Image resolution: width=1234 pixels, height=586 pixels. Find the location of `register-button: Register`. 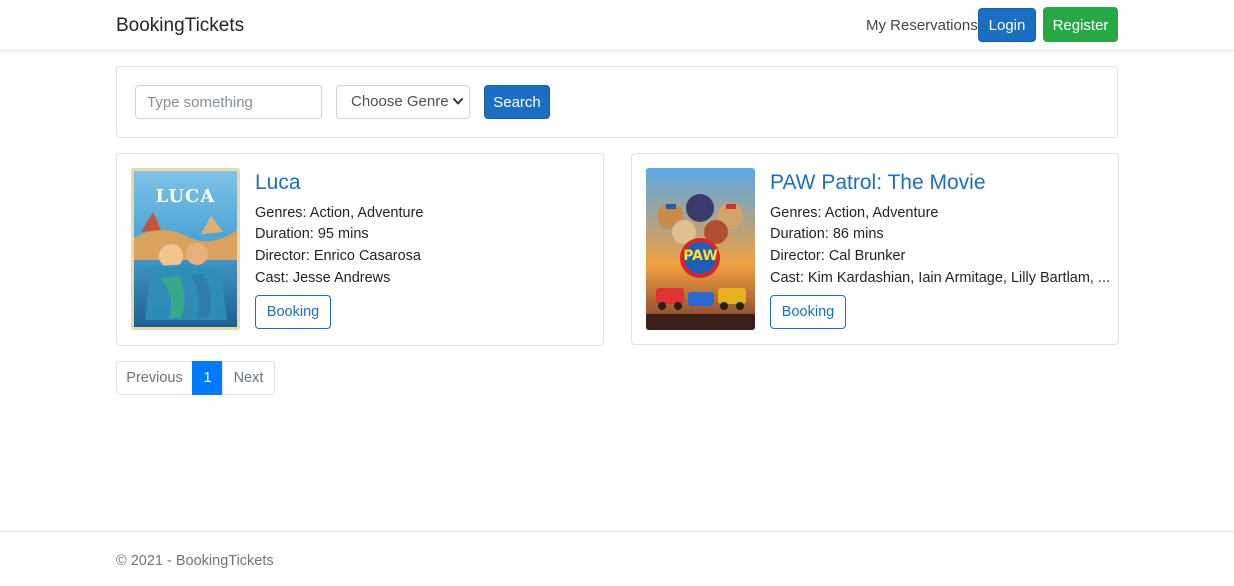

register-button: Register is located at coordinates (1080, 24).